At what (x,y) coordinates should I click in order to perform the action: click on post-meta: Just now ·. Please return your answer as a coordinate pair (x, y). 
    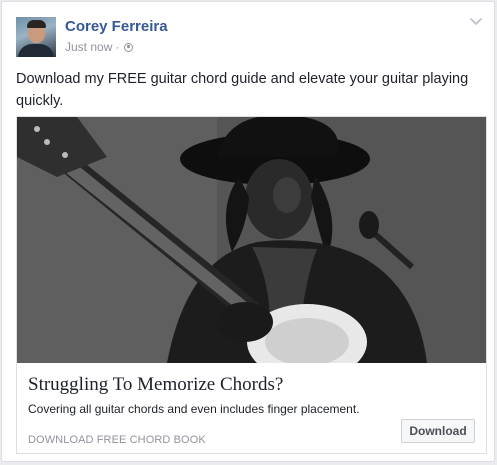
    Looking at the image, I should click on (99, 47).